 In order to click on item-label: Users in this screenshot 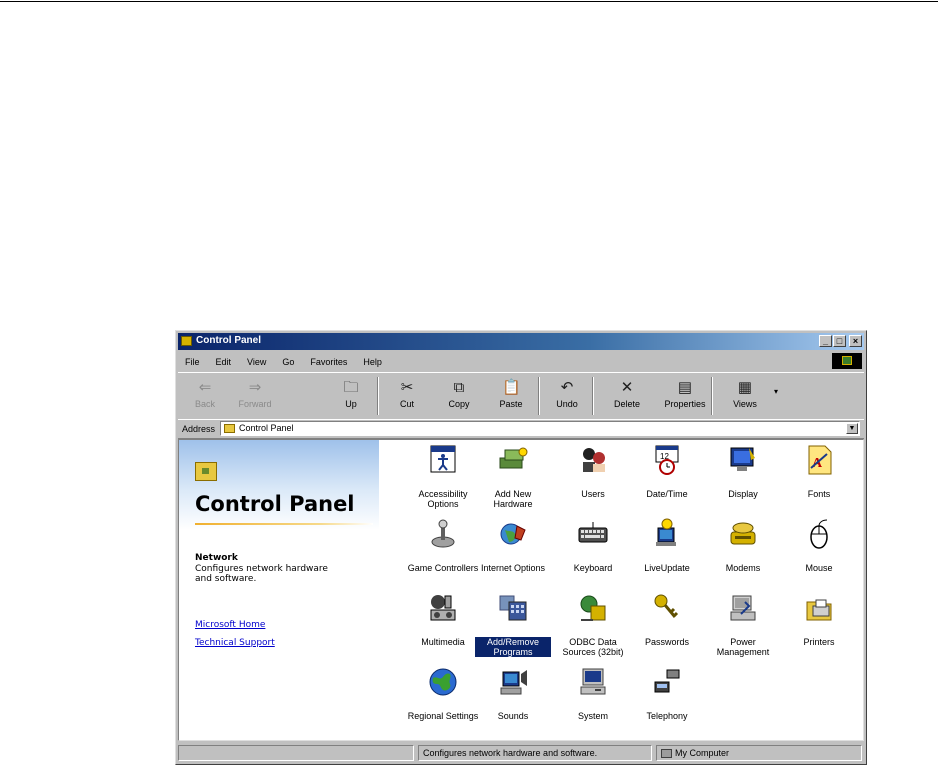, I will do `click(593, 494)`.